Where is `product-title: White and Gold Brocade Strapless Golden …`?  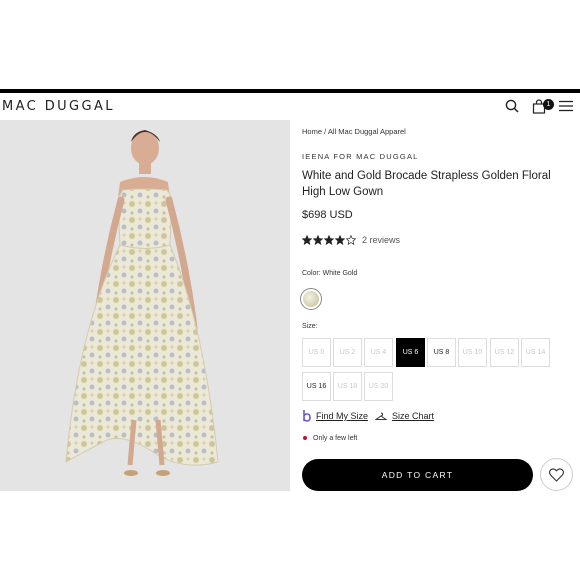 product-title: White and Gold Brocade Strapless Golden … is located at coordinates (426, 184).